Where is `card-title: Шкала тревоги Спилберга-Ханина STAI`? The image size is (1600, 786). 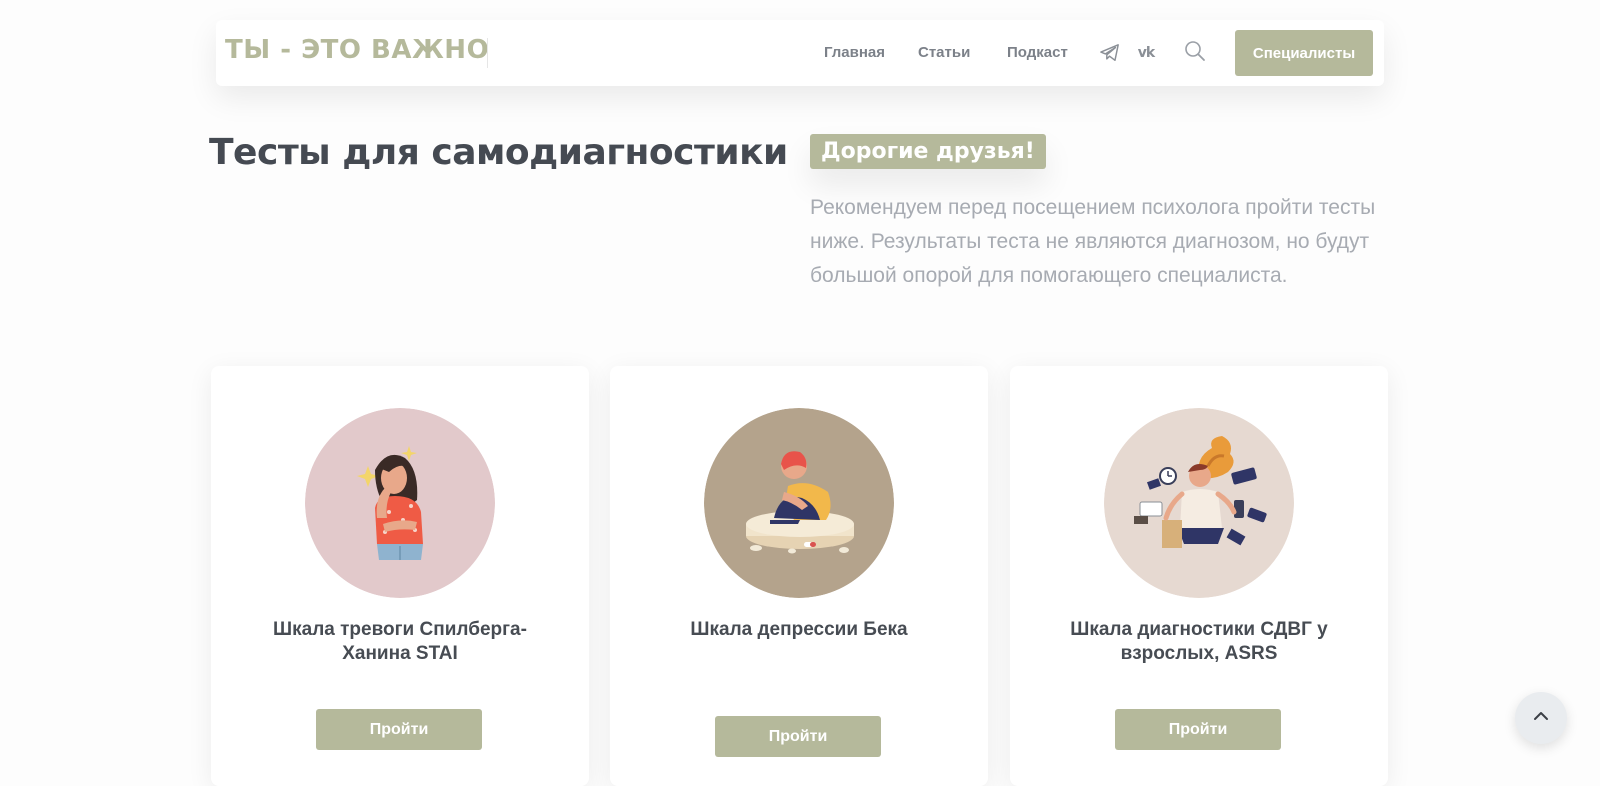
card-title: Шкала тревоги Спилберга-Ханина STAI is located at coordinates (400, 641).